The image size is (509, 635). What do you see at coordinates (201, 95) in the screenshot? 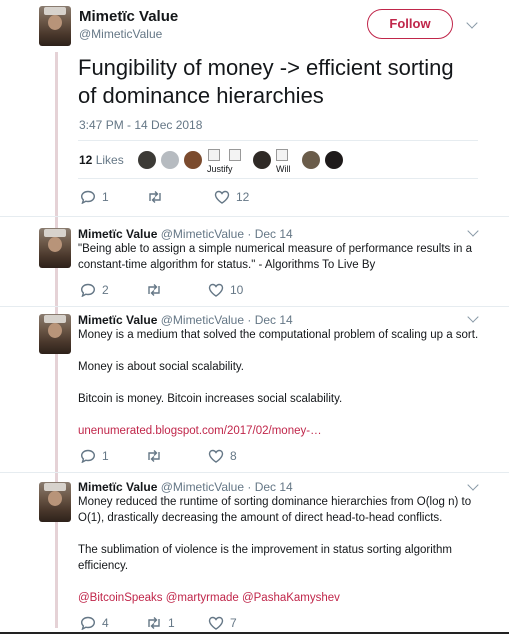
I see `tweet-text-line-2: of dominance hierarchies` at bounding box center [201, 95].